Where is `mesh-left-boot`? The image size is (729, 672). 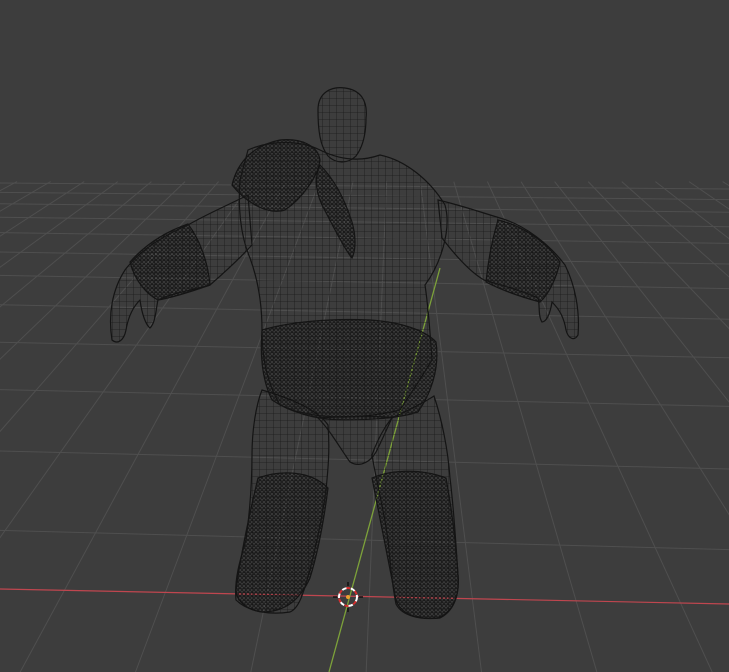
mesh-left-boot is located at coordinates (282, 542).